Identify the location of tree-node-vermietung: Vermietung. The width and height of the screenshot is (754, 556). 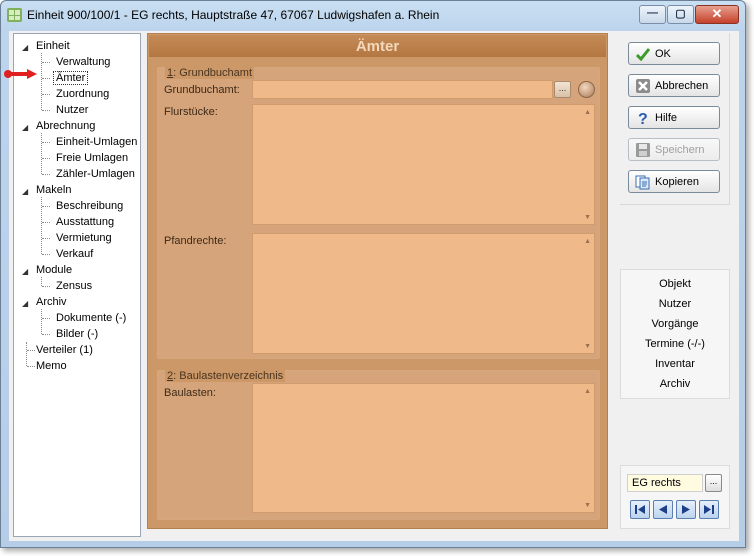
(84, 238).